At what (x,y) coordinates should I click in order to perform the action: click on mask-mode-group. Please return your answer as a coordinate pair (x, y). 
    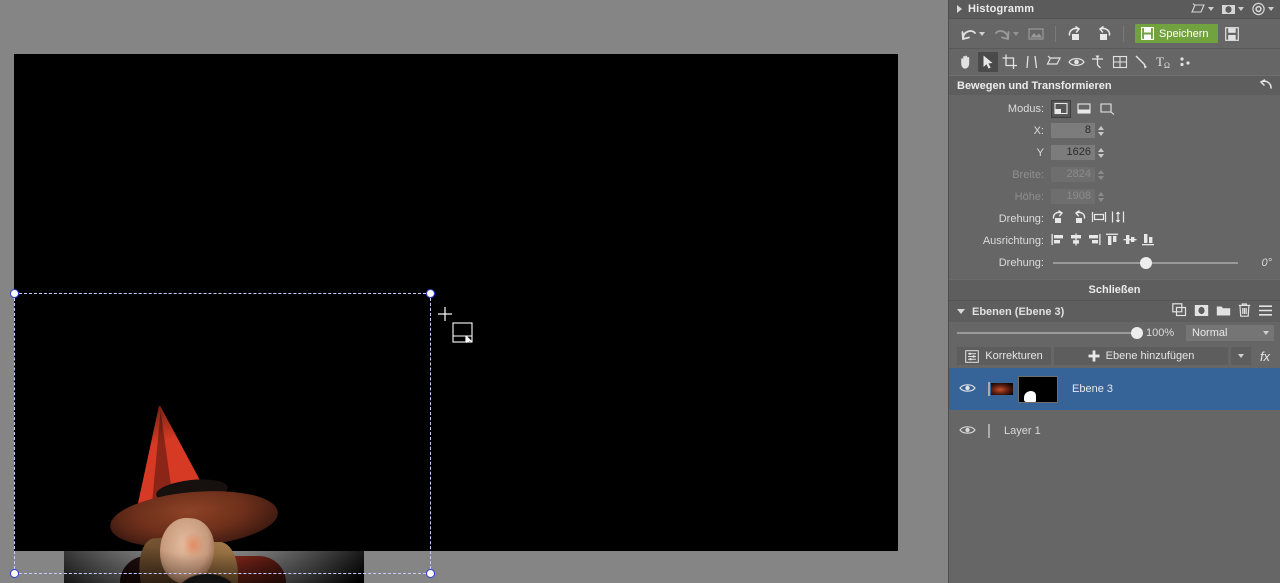
    Looking at the image, I should click on (1232, 9).